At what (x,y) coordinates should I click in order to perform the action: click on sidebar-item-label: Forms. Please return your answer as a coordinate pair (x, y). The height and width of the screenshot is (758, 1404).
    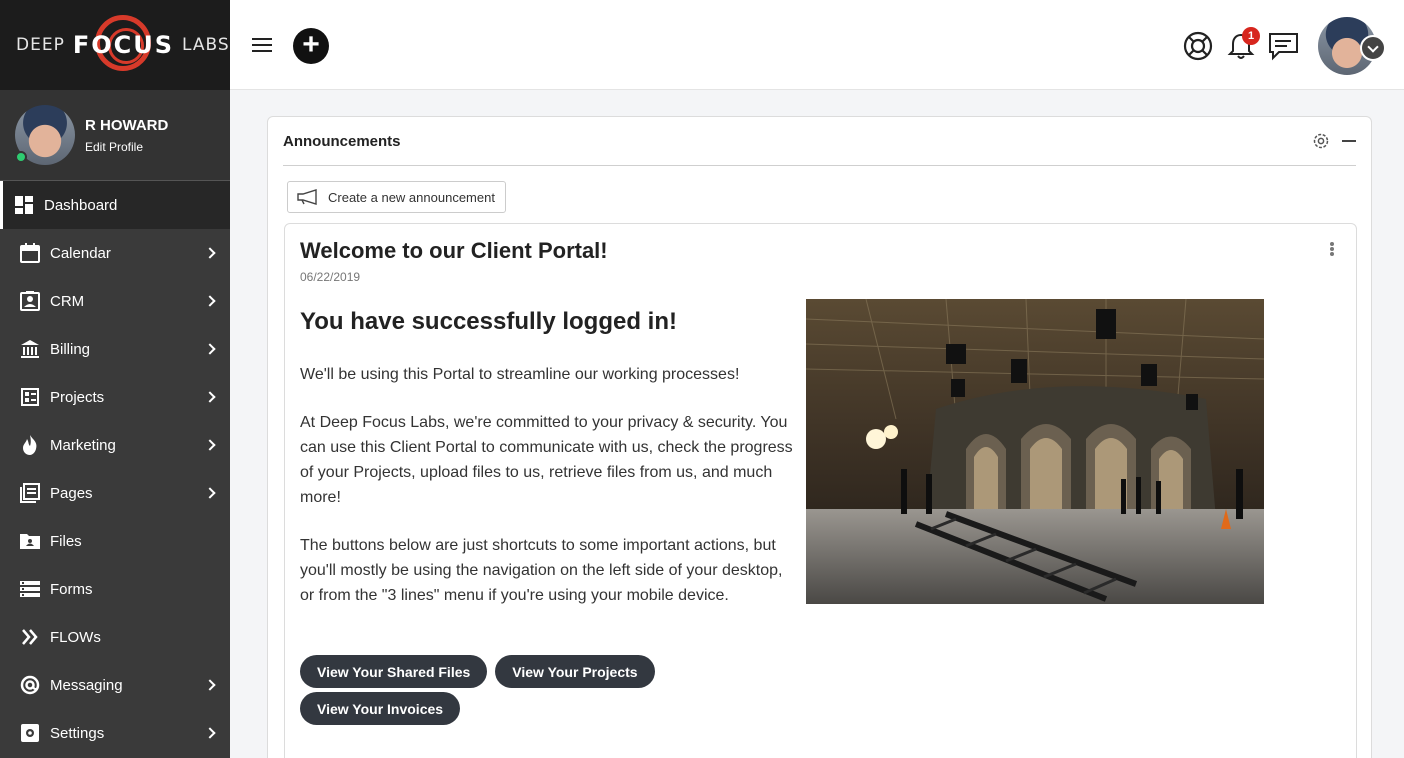
    Looking at the image, I should click on (71, 589).